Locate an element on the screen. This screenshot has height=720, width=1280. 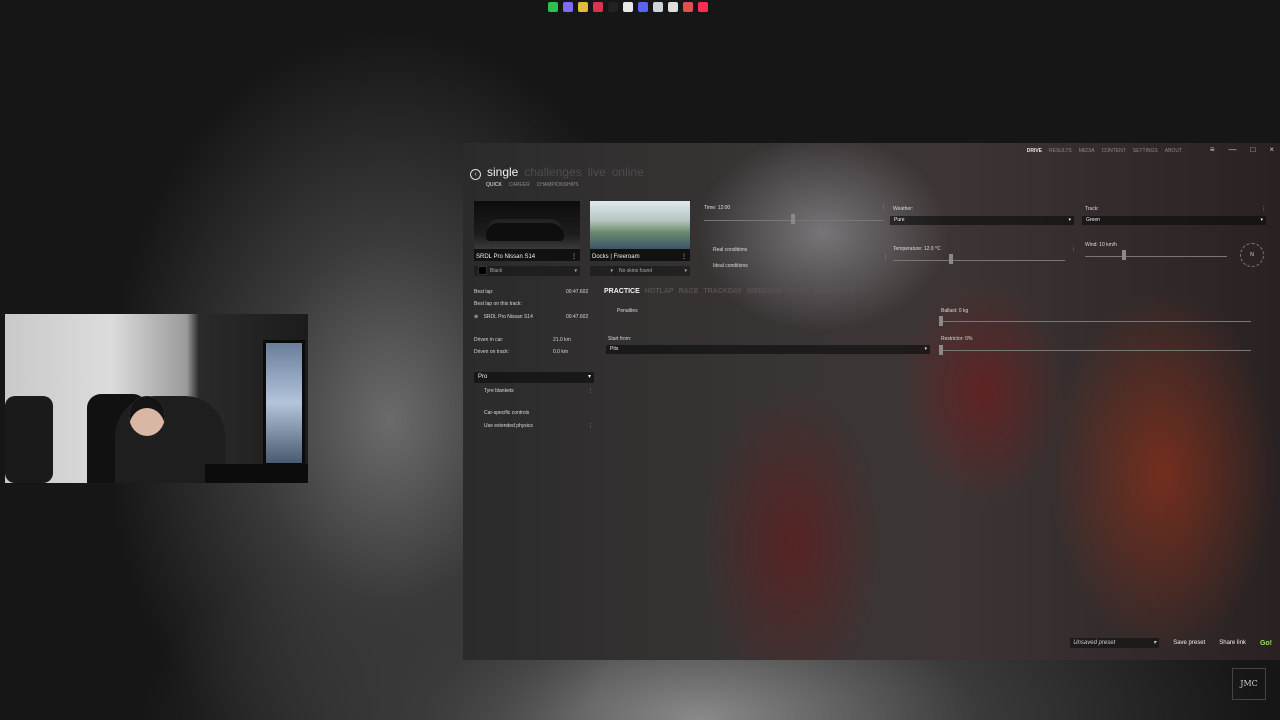
nav-drive: DRIVE is located at coordinates (1034, 151).